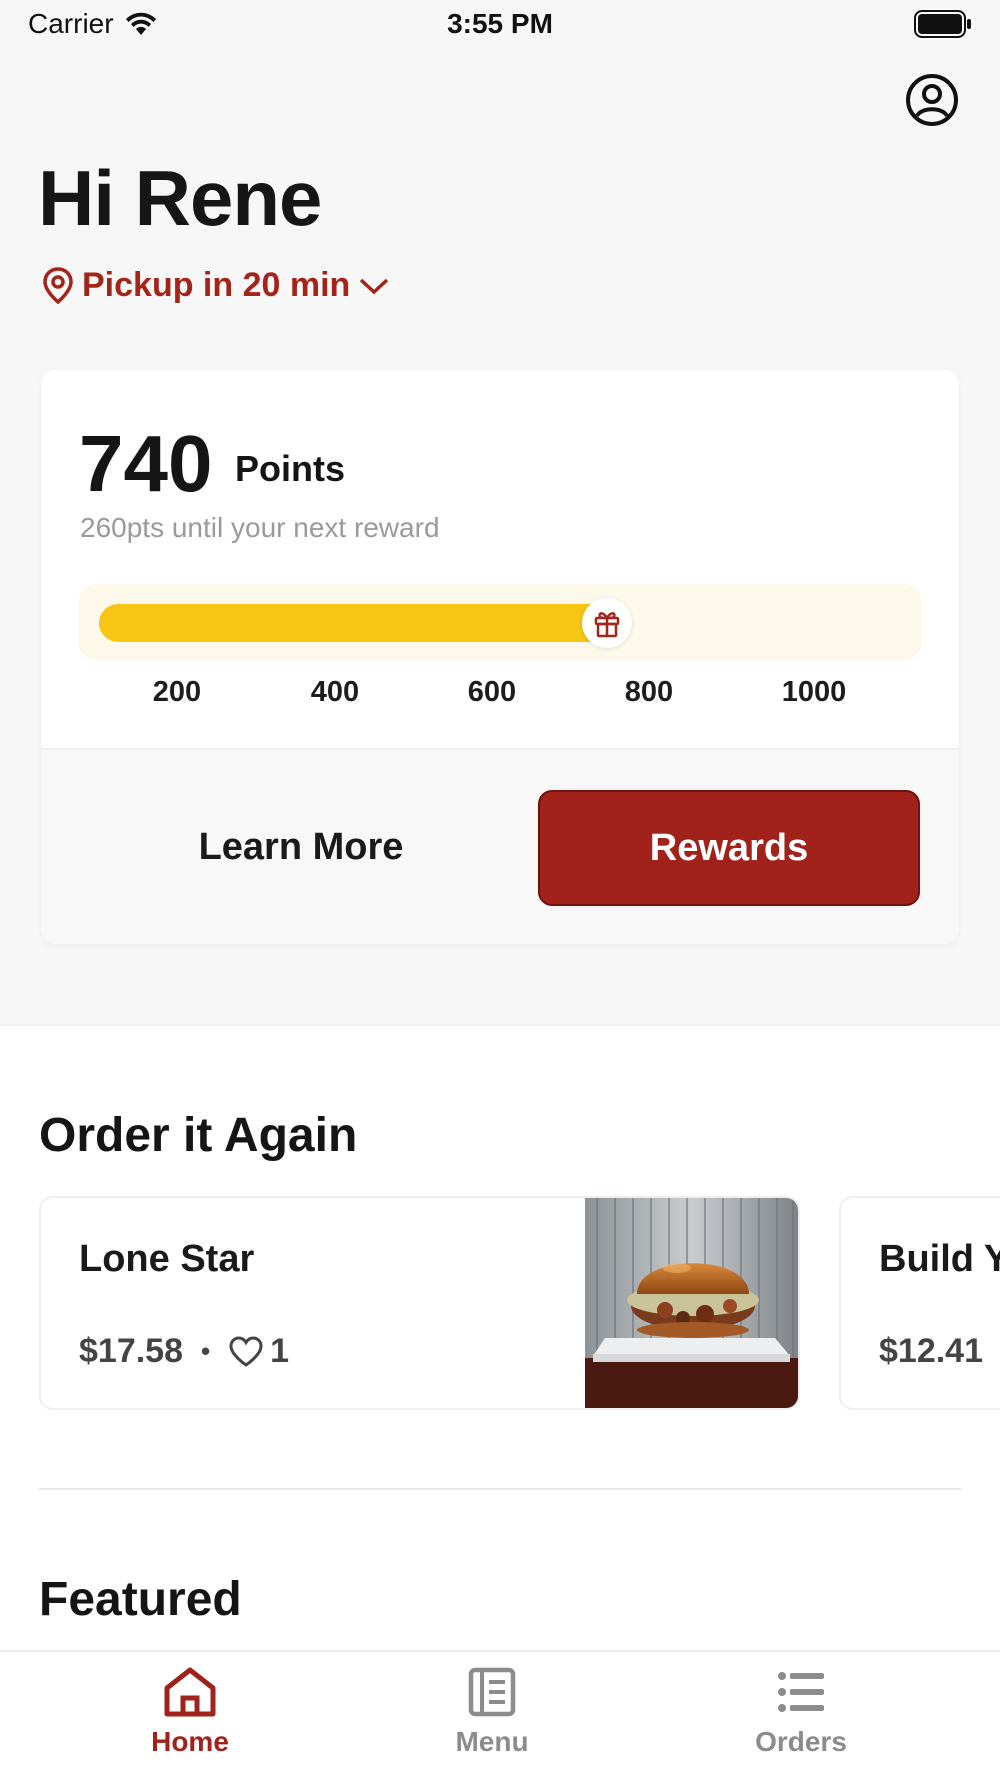  I want to click on tick-label: 400, so click(335, 692).